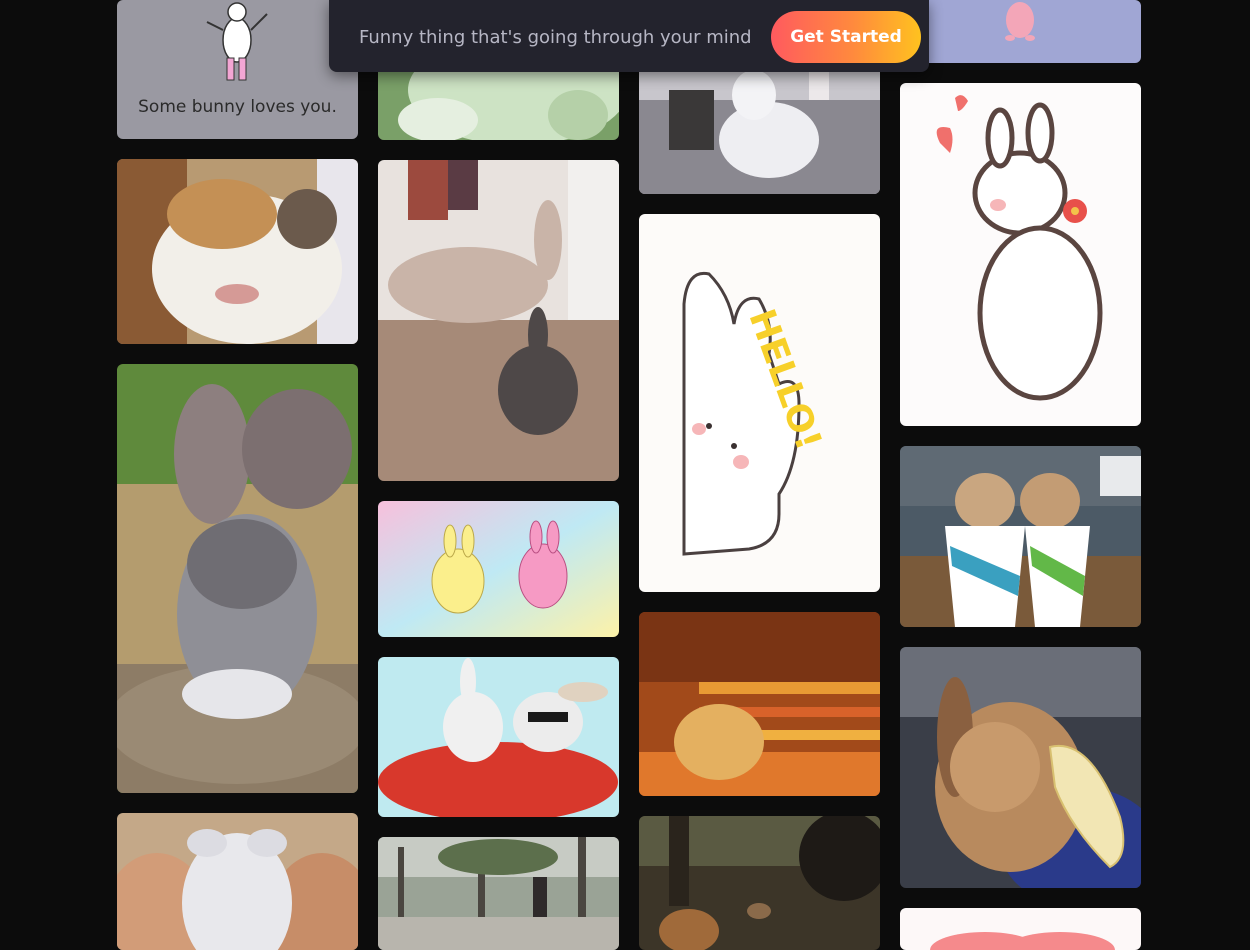 This screenshot has width=1250, height=950. I want to click on gif-tile-pastel-bunnies, so click(498, 569).